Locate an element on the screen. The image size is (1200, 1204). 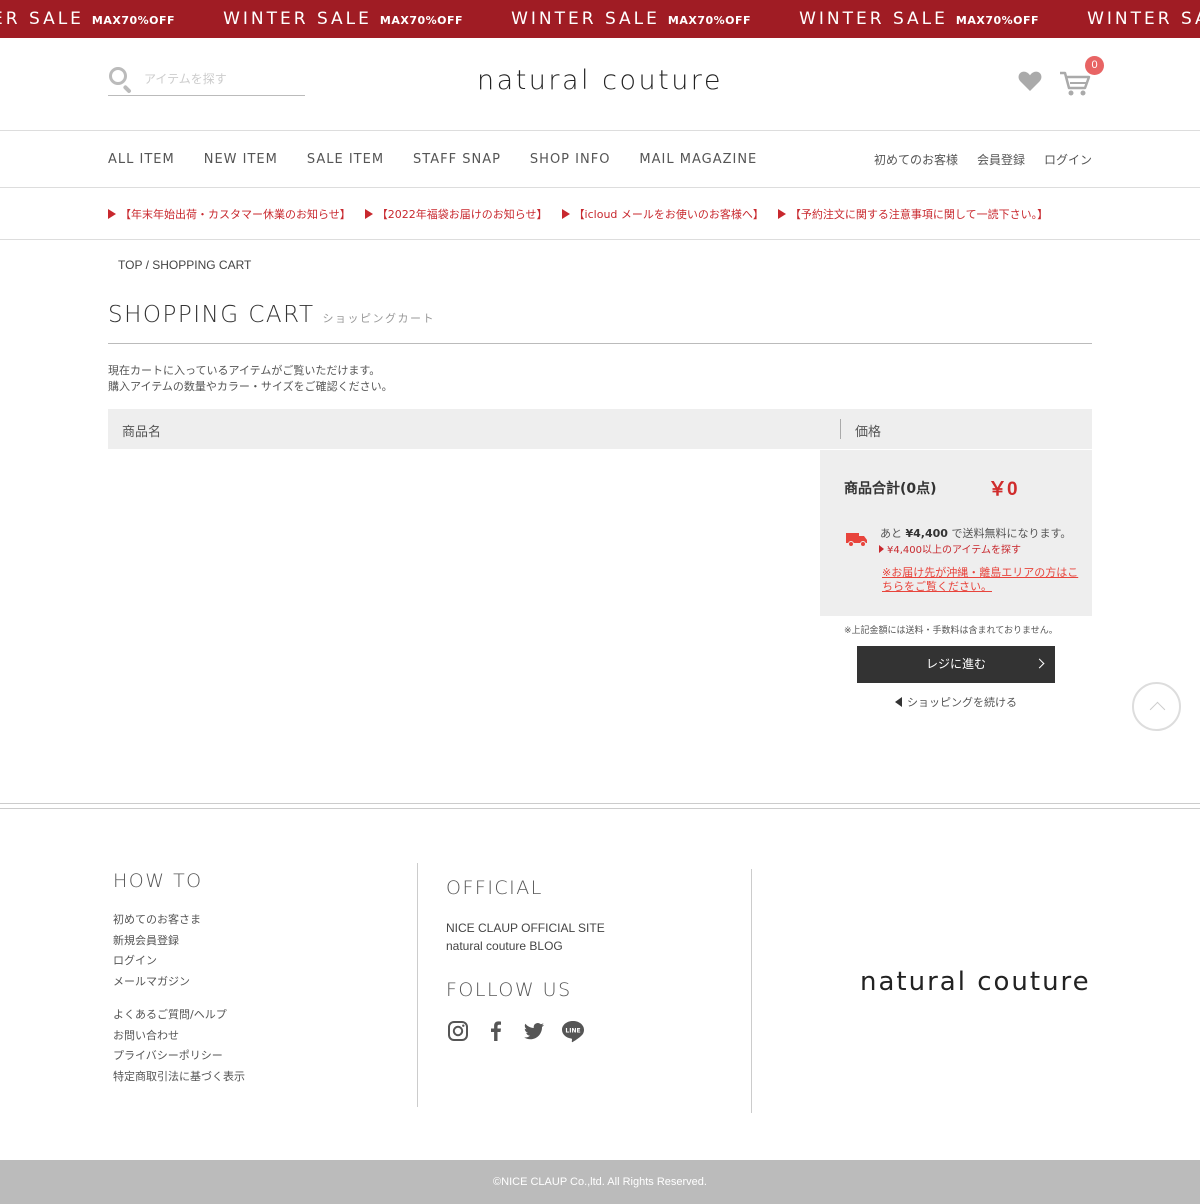
site-header: natural couture 0 is located at coordinates (600, 84).